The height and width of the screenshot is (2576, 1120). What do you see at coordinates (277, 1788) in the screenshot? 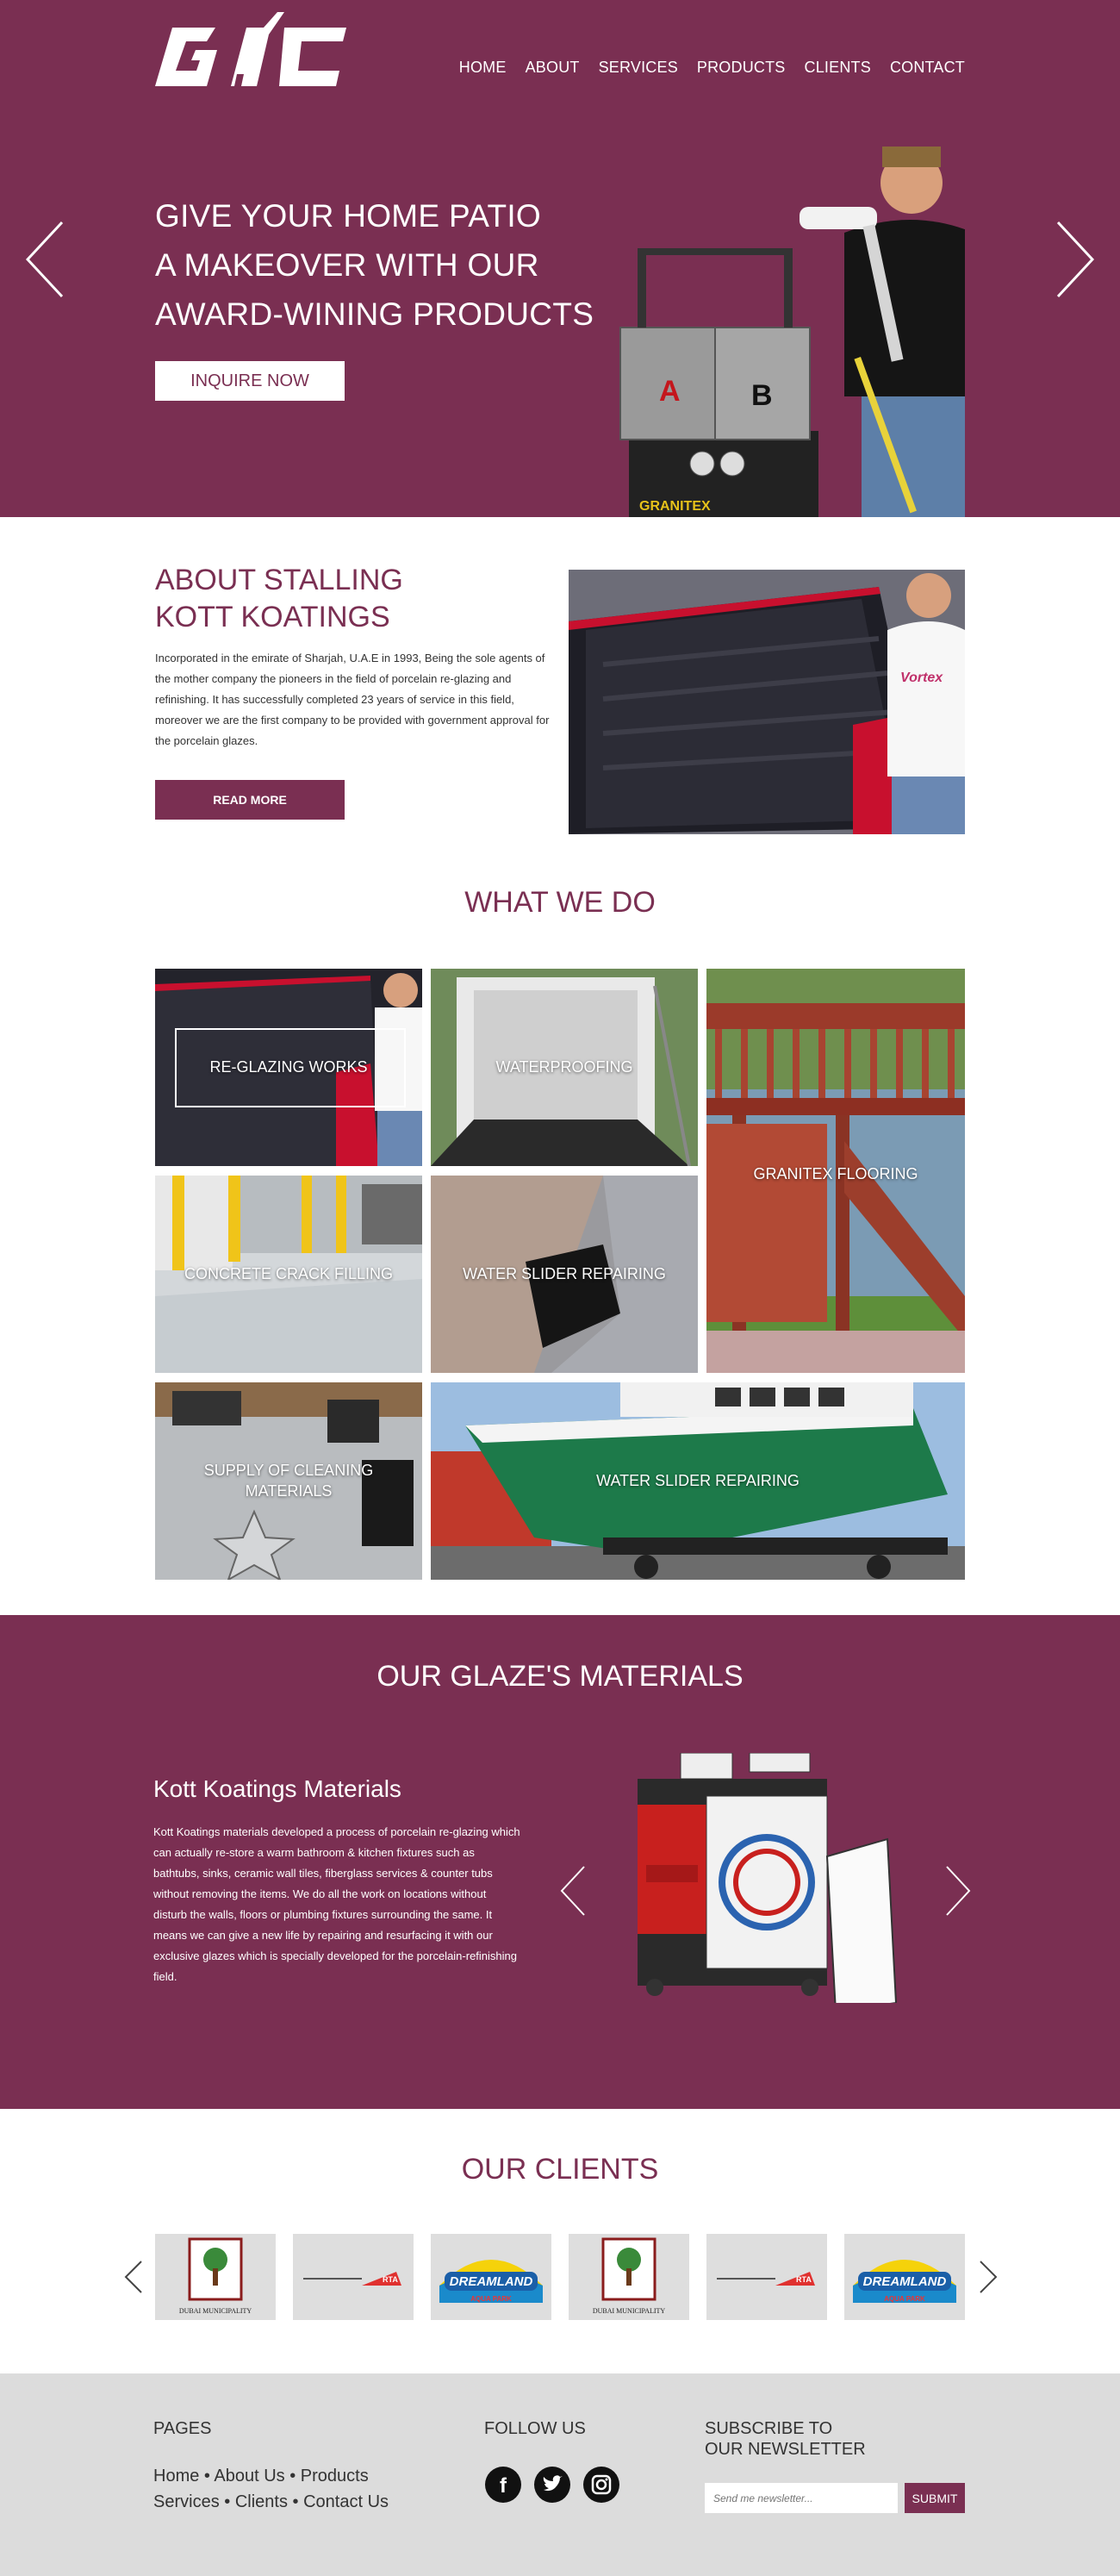
I see `materials-subtitle: Kott Koatings Materials` at bounding box center [277, 1788].